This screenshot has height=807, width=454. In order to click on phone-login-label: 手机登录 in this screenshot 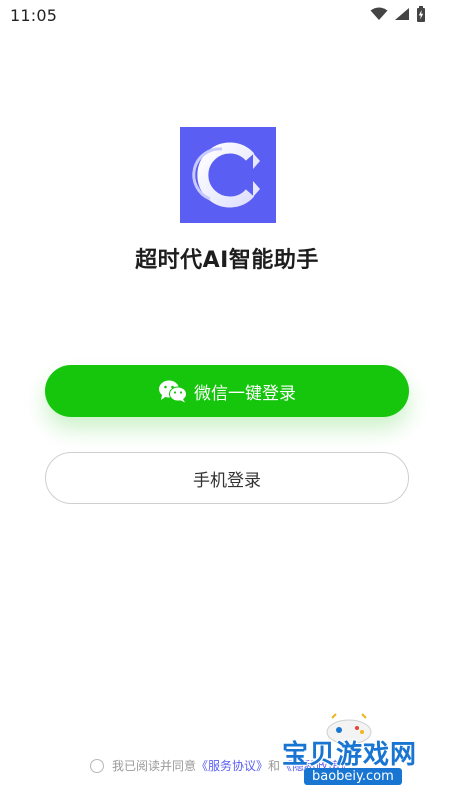, I will do `click(227, 480)`.